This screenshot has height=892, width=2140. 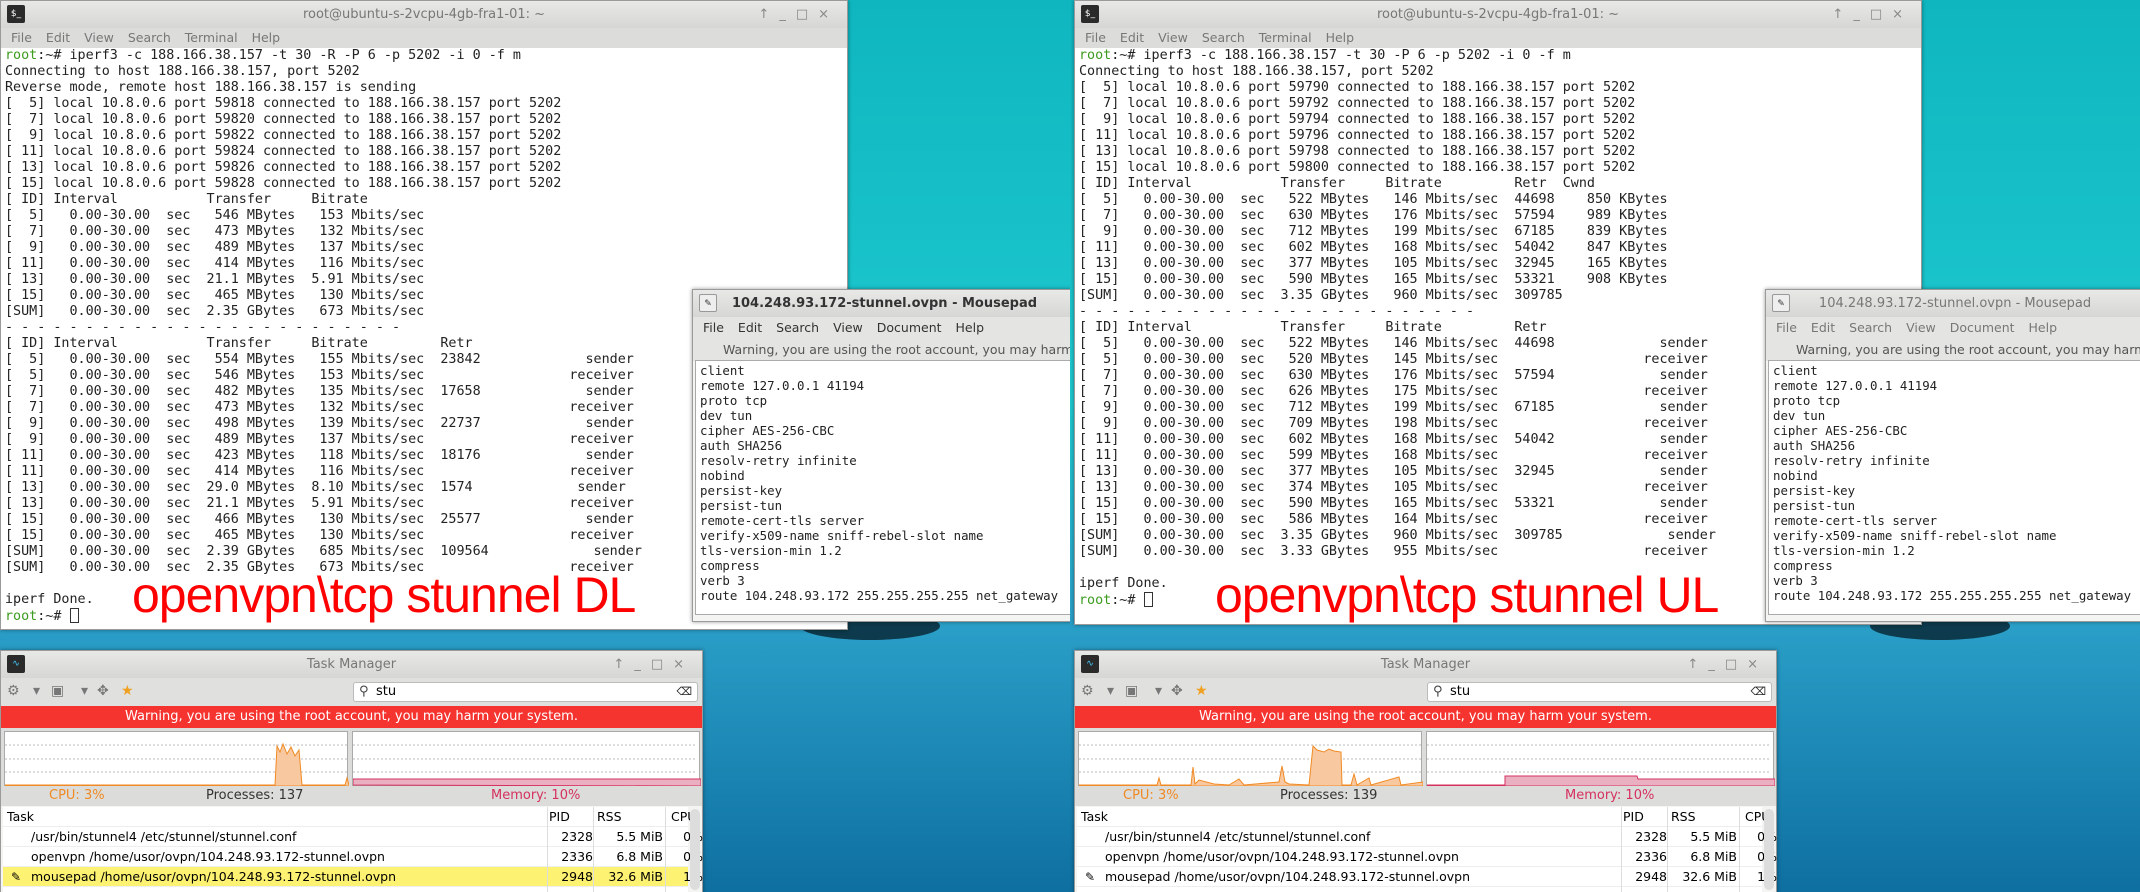 What do you see at coordinates (1425, 692) in the screenshot?
I see `task-manager-toolbar: ⚙ ▾ ▣ ▾ ✥ ★ ⚲ stu ⌫` at bounding box center [1425, 692].